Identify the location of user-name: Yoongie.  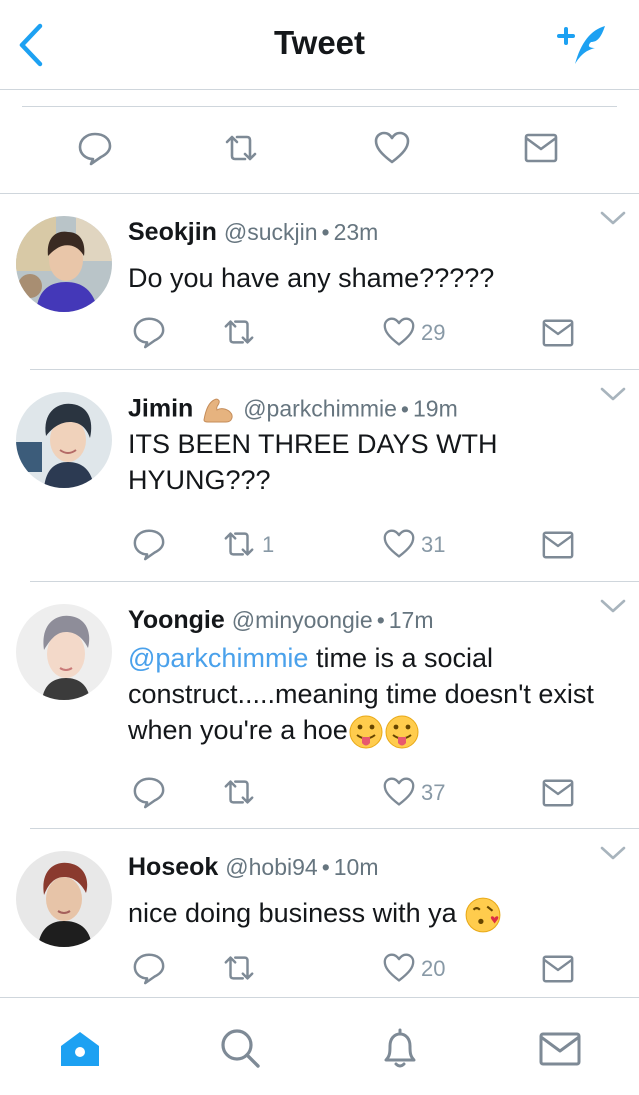
(176, 620).